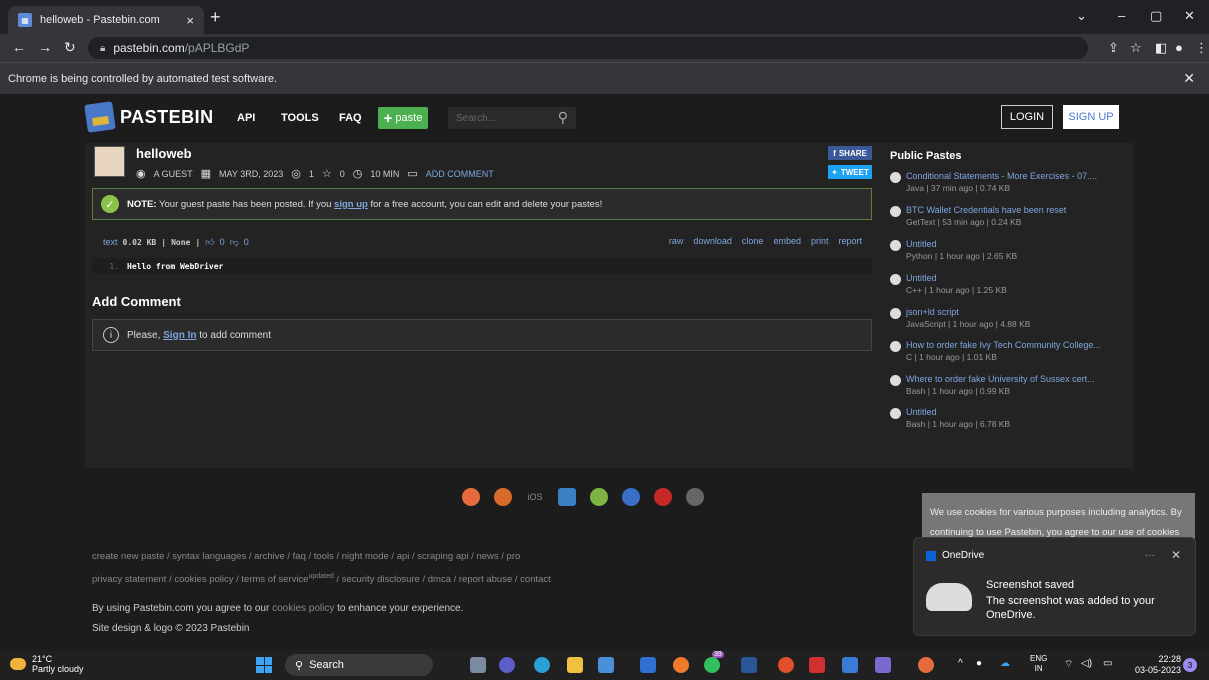  What do you see at coordinates (1081, 16) in the screenshot?
I see `tab-search-chevron-icon: ⌄` at bounding box center [1081, 16].